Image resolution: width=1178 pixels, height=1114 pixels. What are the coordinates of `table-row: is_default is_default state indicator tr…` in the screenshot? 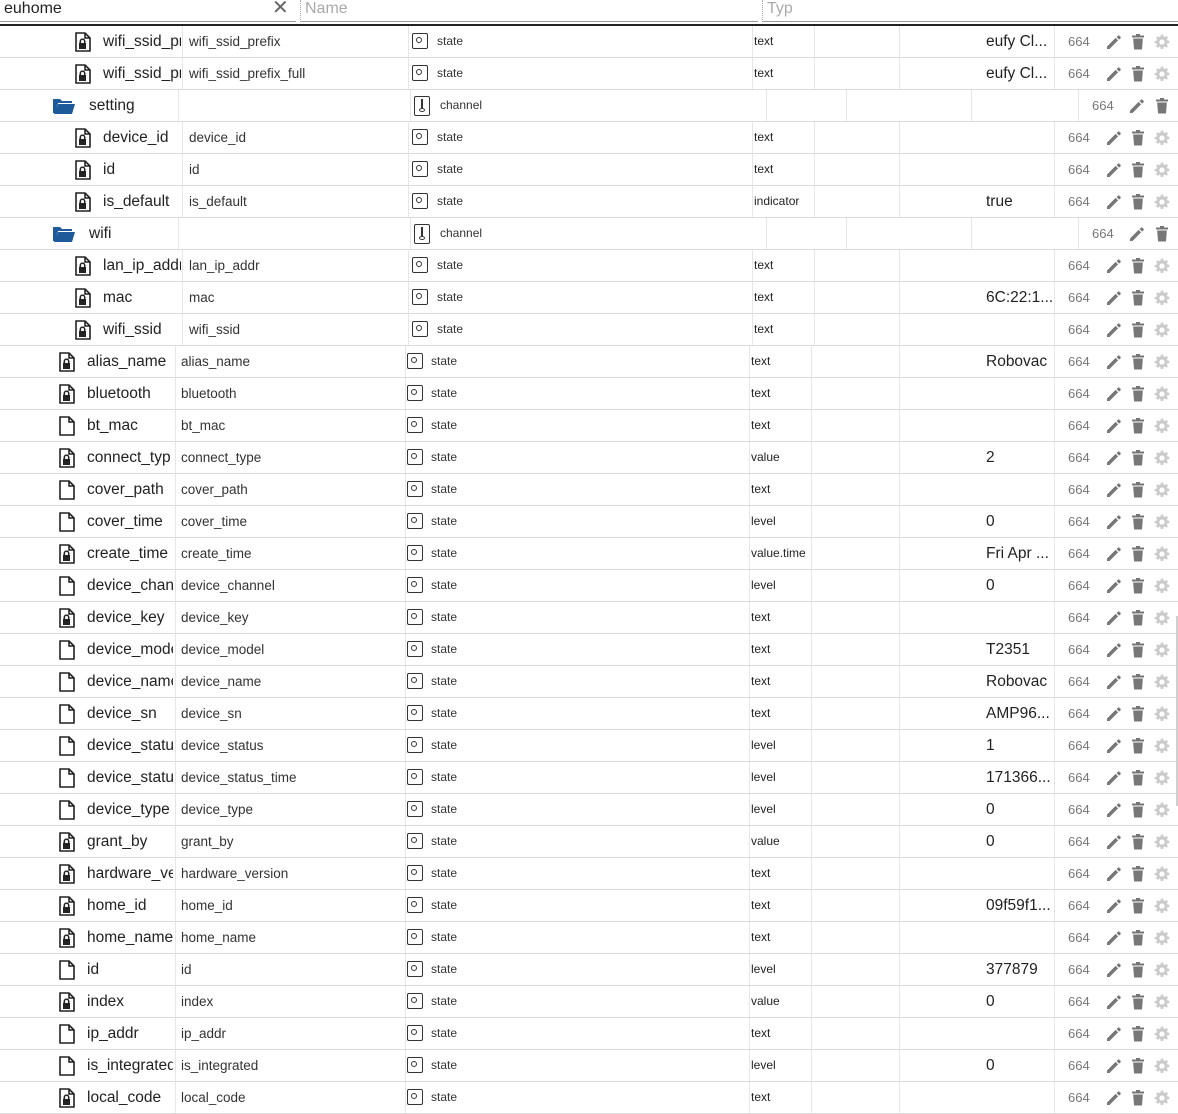 It's located at (589, 202).